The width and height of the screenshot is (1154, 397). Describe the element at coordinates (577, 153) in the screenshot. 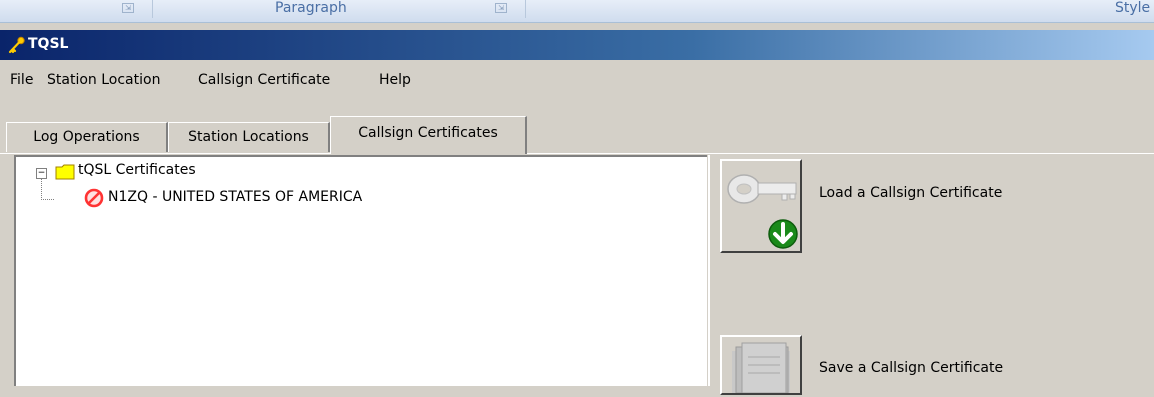

I see `tab-panel-border` at that location.